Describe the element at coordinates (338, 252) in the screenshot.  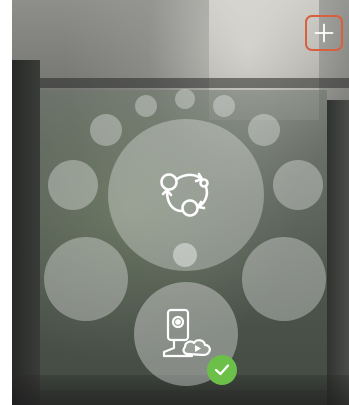
I see `background-pillar-right` at that location.